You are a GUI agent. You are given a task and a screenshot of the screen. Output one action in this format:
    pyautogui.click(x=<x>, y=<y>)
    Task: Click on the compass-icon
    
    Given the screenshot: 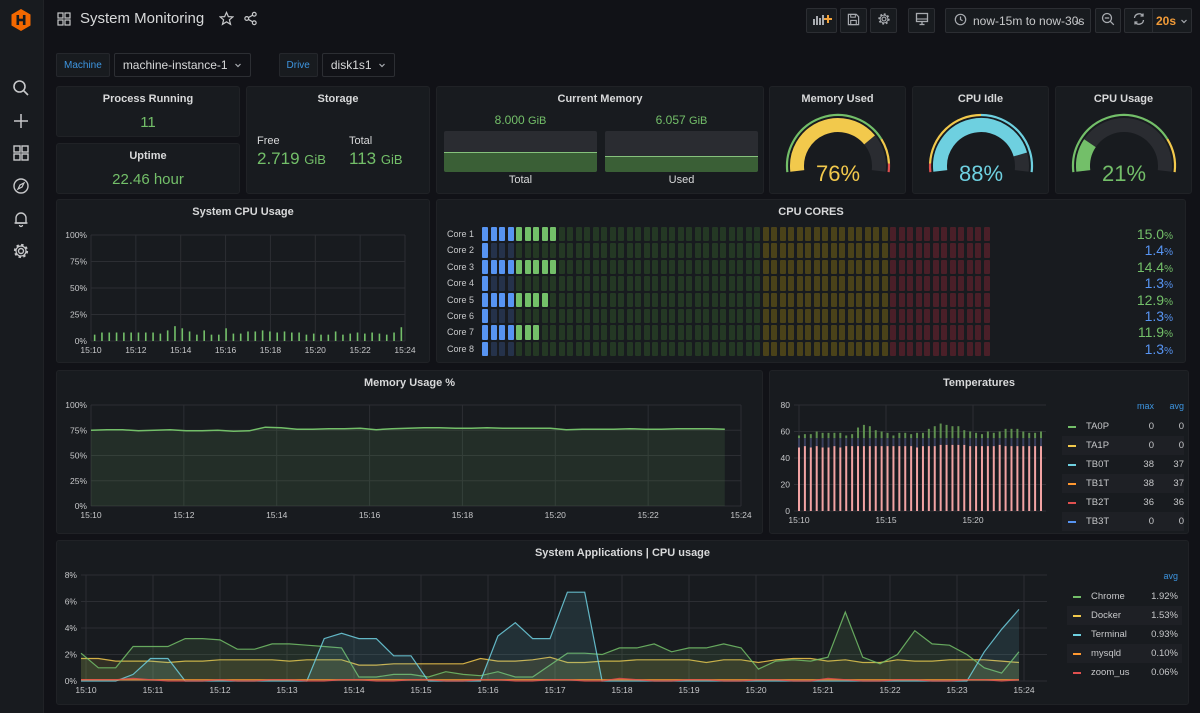 What is the action you would take?
    pyautogui.click(x=21, y=186)
    